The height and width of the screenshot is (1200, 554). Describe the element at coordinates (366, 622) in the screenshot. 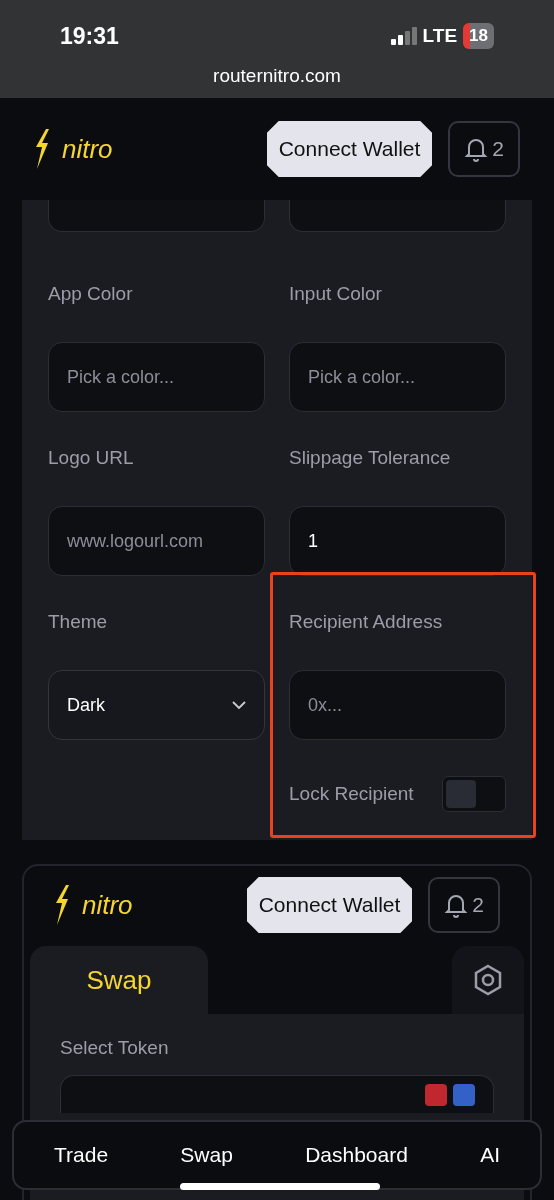

I see `field-label: Recipient Address` at that location.